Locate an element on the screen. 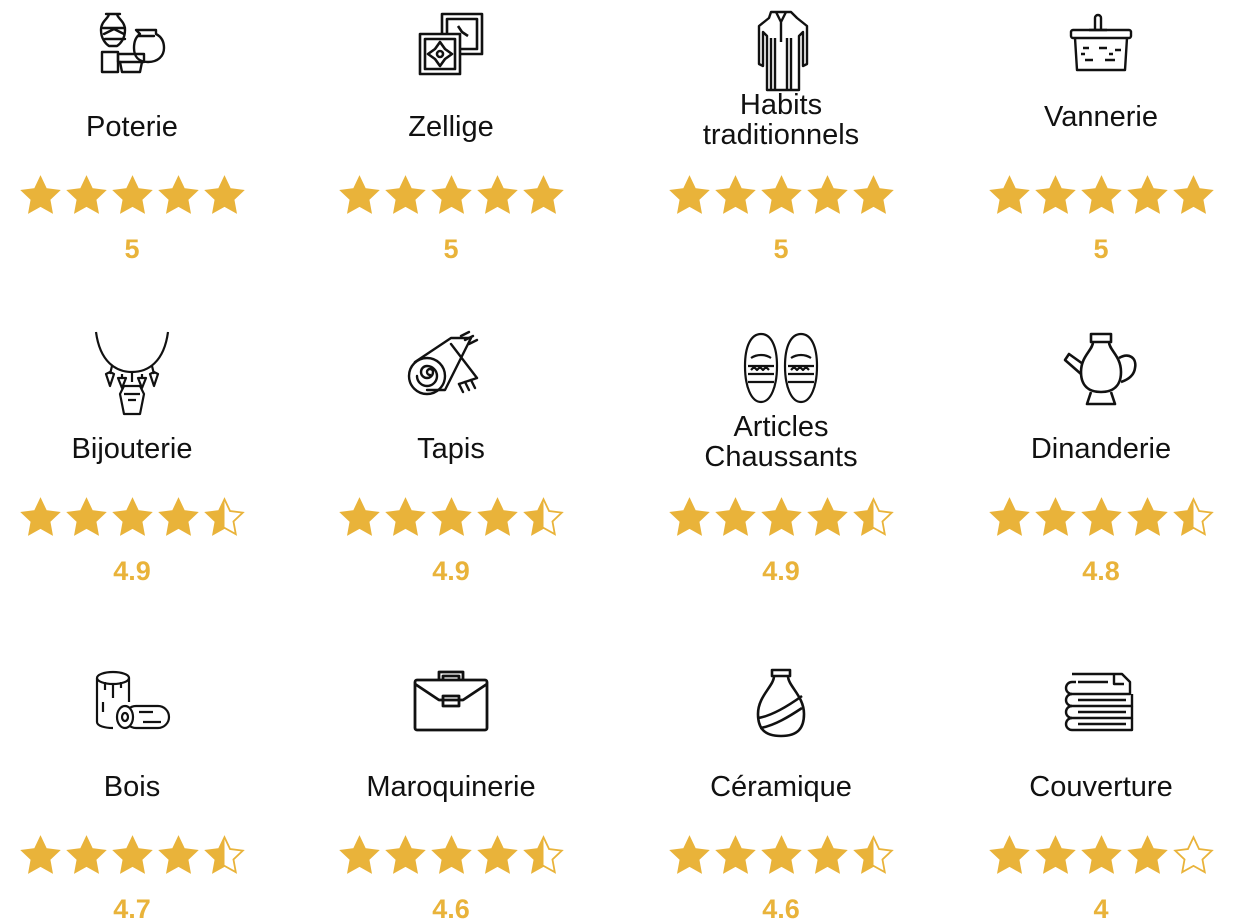  craft-label: Articles Chaussants is located at coordinates (781, 442).